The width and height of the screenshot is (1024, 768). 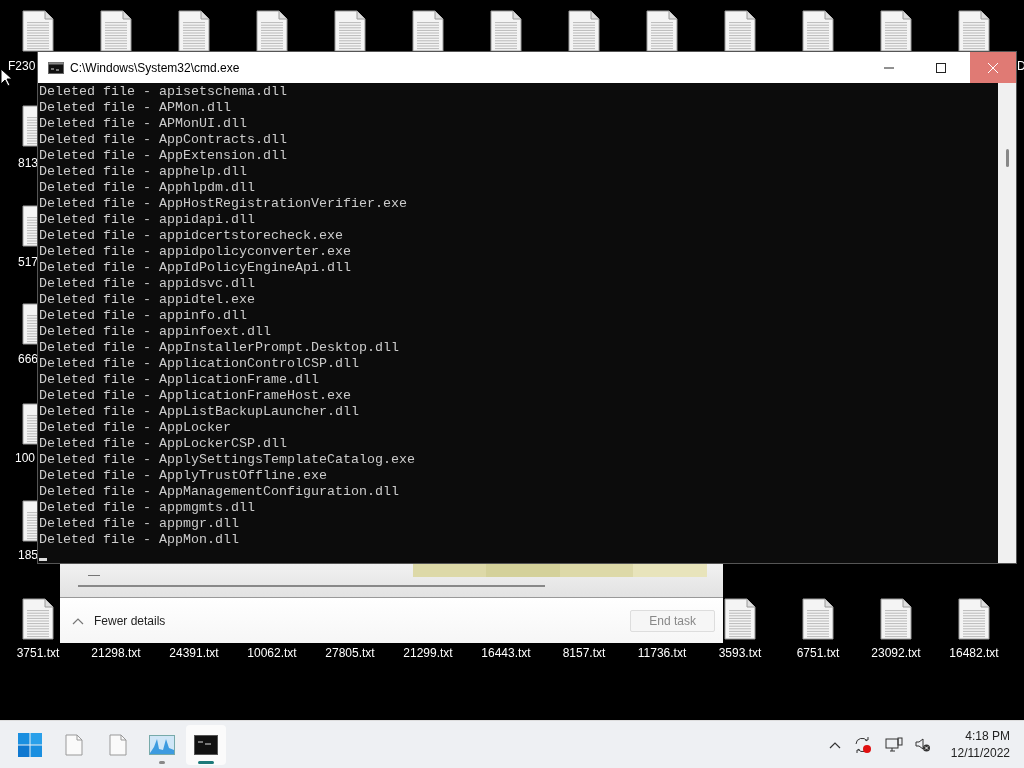 What do you see at coordinates (862, 744) in the screenshot?
I see `sync-icon` at bounding box center [862, 744].